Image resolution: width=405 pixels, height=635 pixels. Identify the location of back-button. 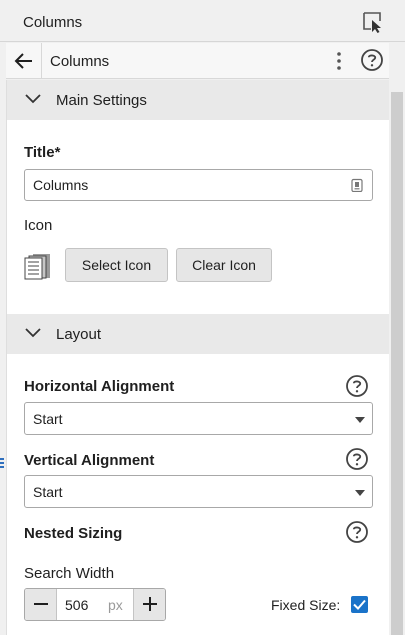
(24, 61).